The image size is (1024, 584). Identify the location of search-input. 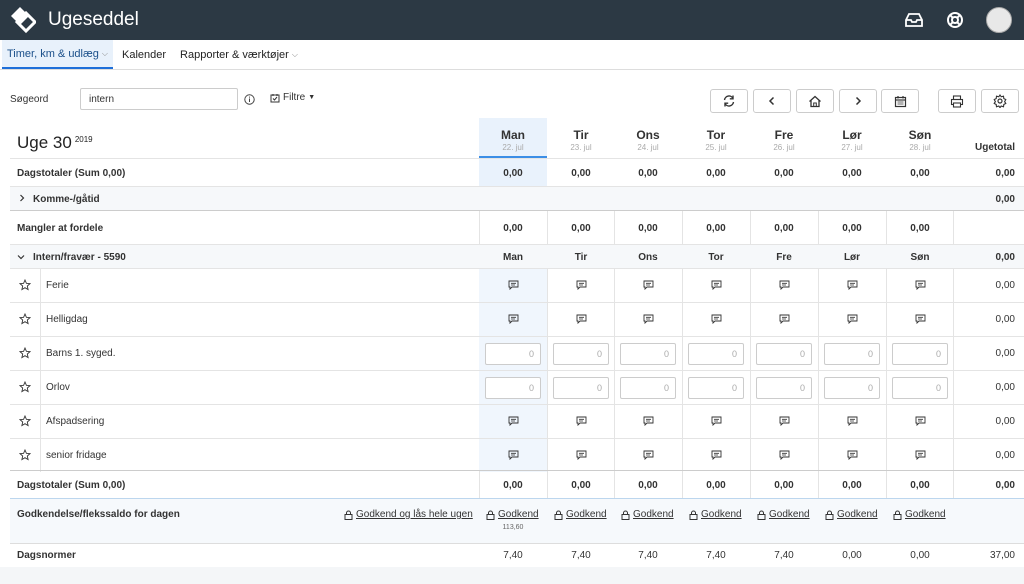
(159, 99).